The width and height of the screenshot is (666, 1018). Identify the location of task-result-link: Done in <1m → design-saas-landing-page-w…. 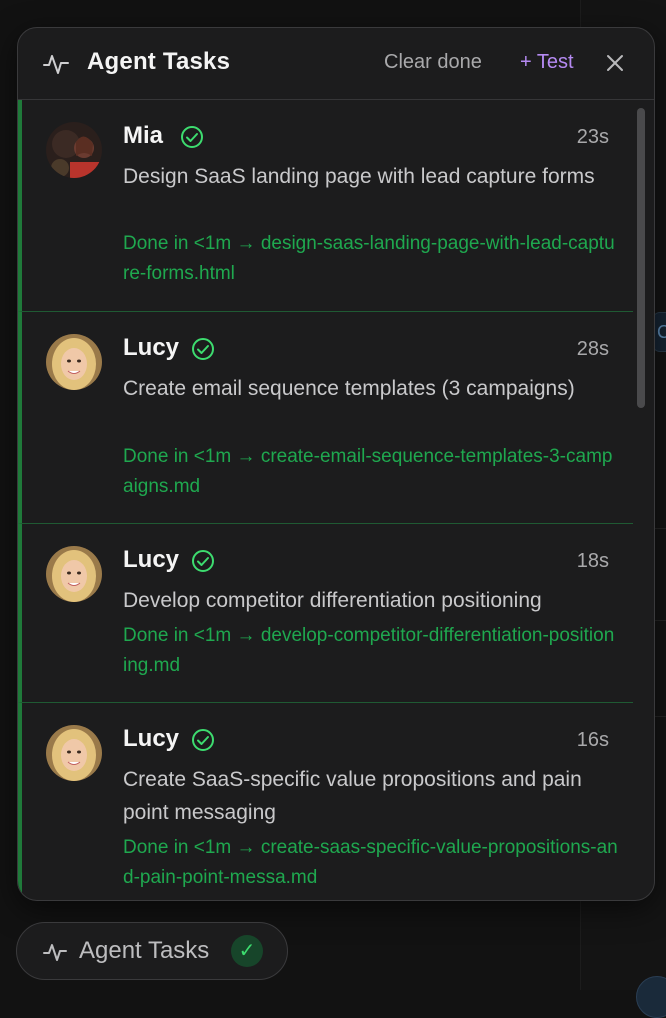
(370, 259).